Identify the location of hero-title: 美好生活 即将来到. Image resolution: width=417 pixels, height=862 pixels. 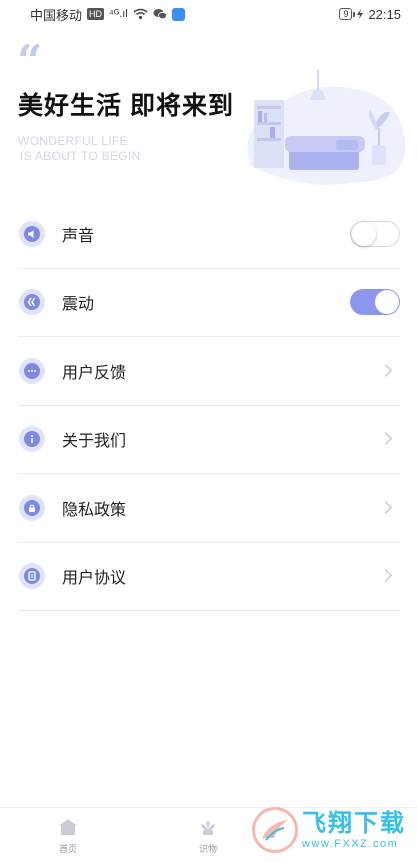
(126, 106).